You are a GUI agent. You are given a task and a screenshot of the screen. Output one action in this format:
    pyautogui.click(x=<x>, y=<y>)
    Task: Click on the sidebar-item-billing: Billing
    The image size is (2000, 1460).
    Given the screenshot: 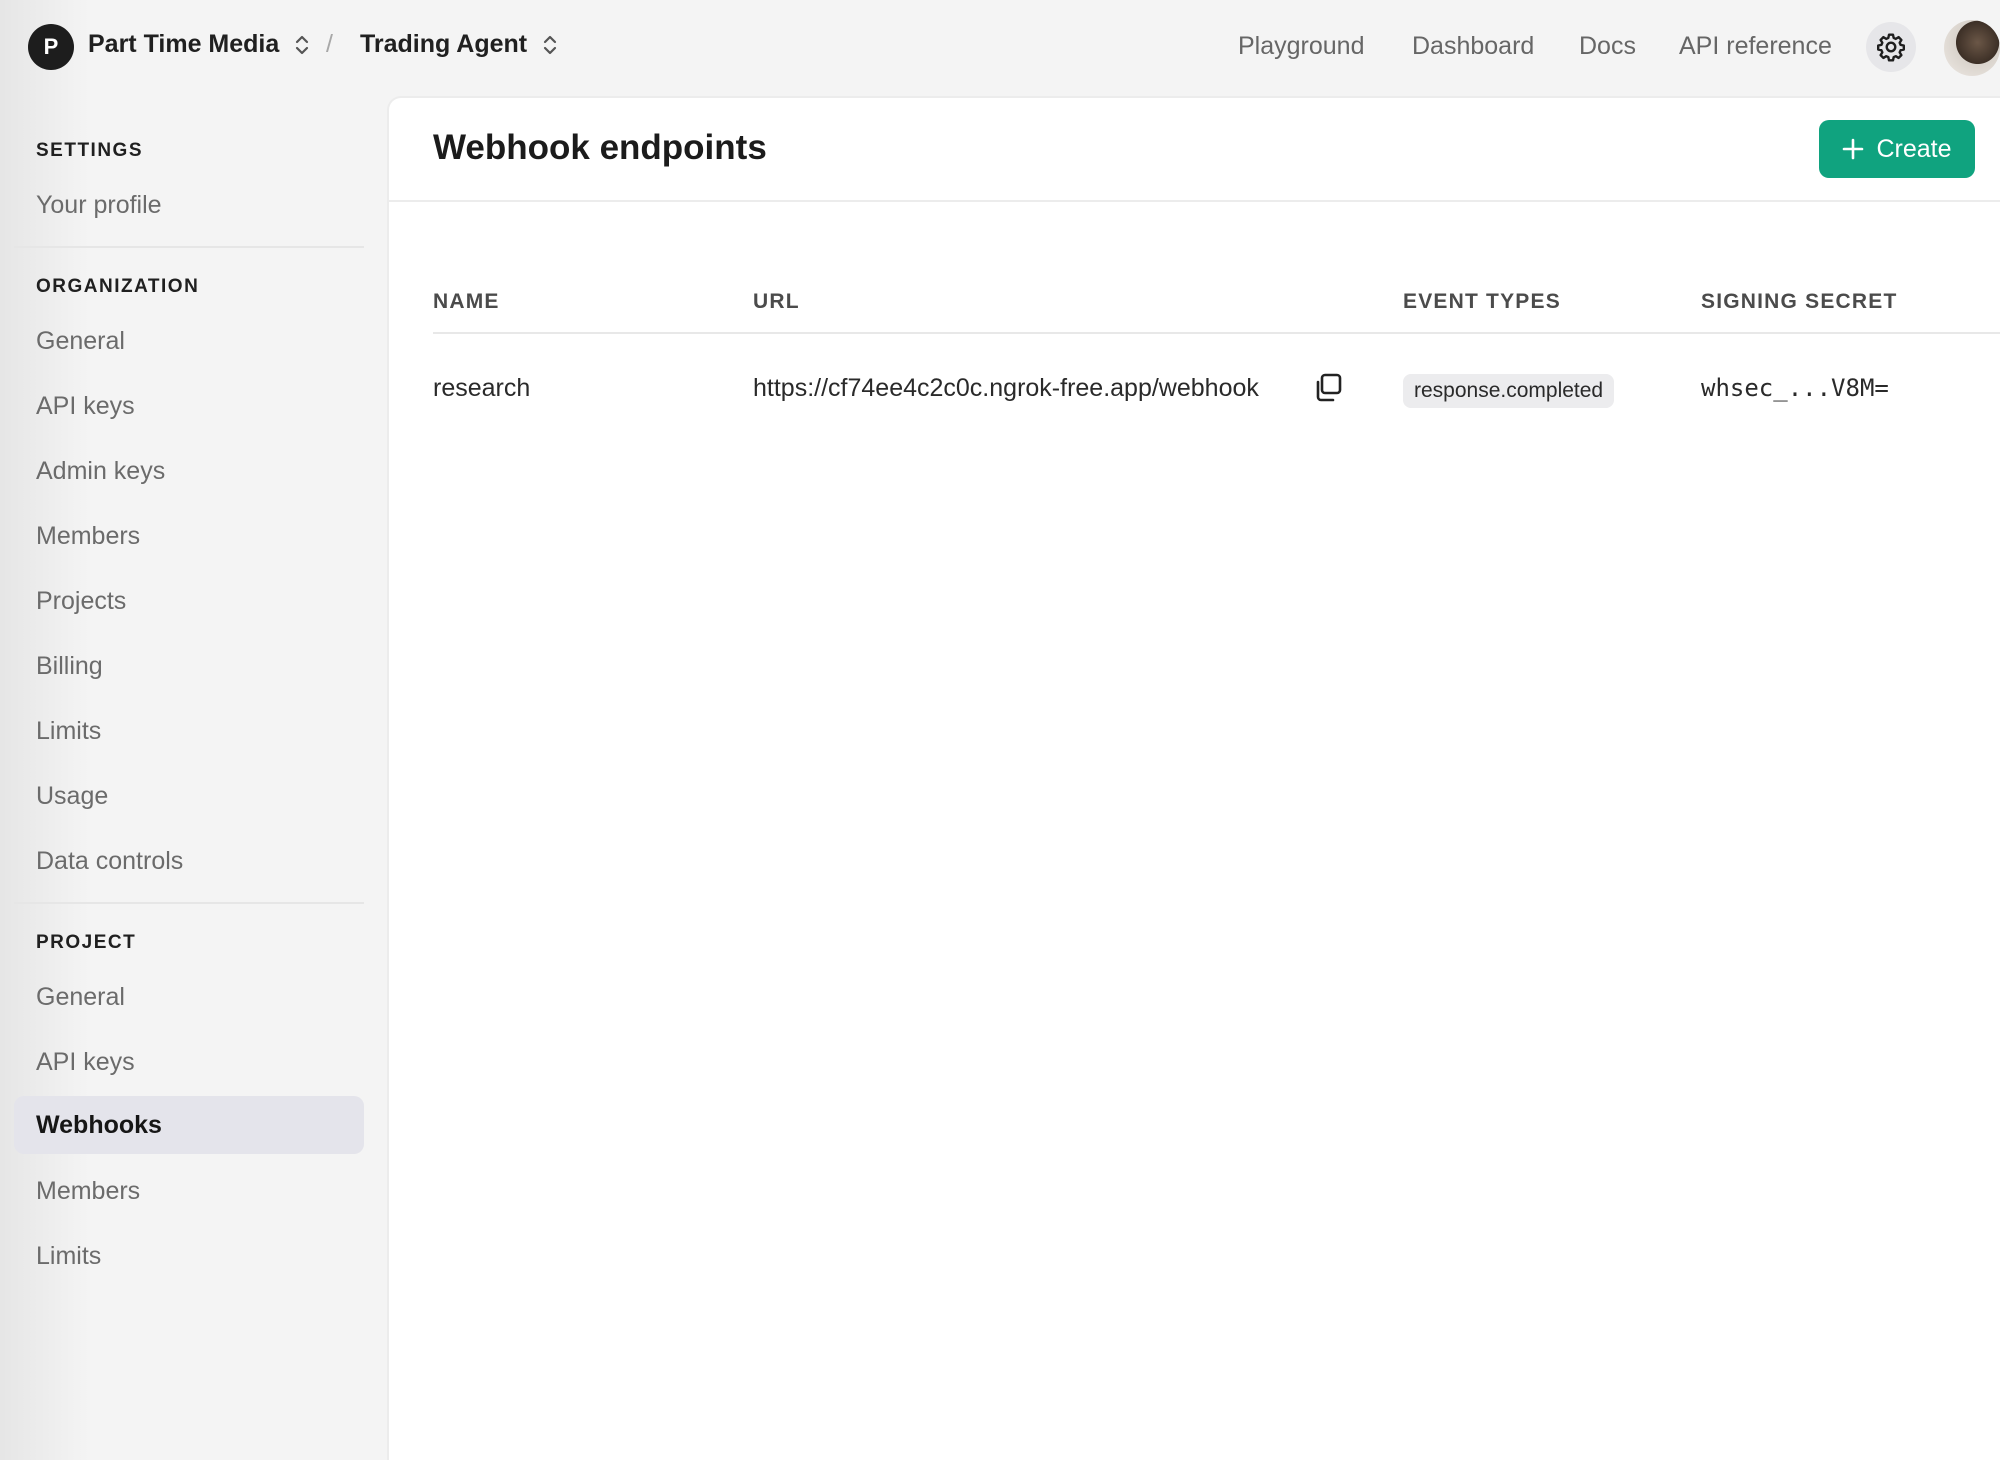 What is the action you would take?
    pyautogui.click(x=189, y=666)
    